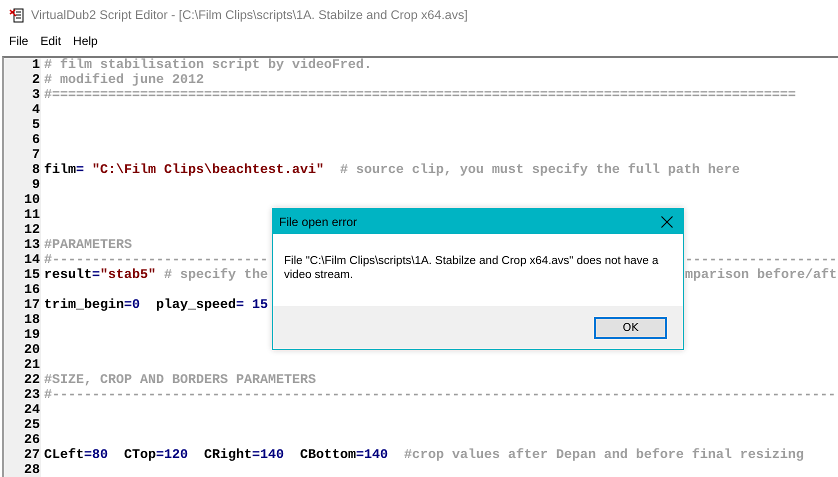  Describe the element at coordinates (208, 65) in the screenshot. I see `code-comment: # film stabilisation script by videoFred.` at that location.